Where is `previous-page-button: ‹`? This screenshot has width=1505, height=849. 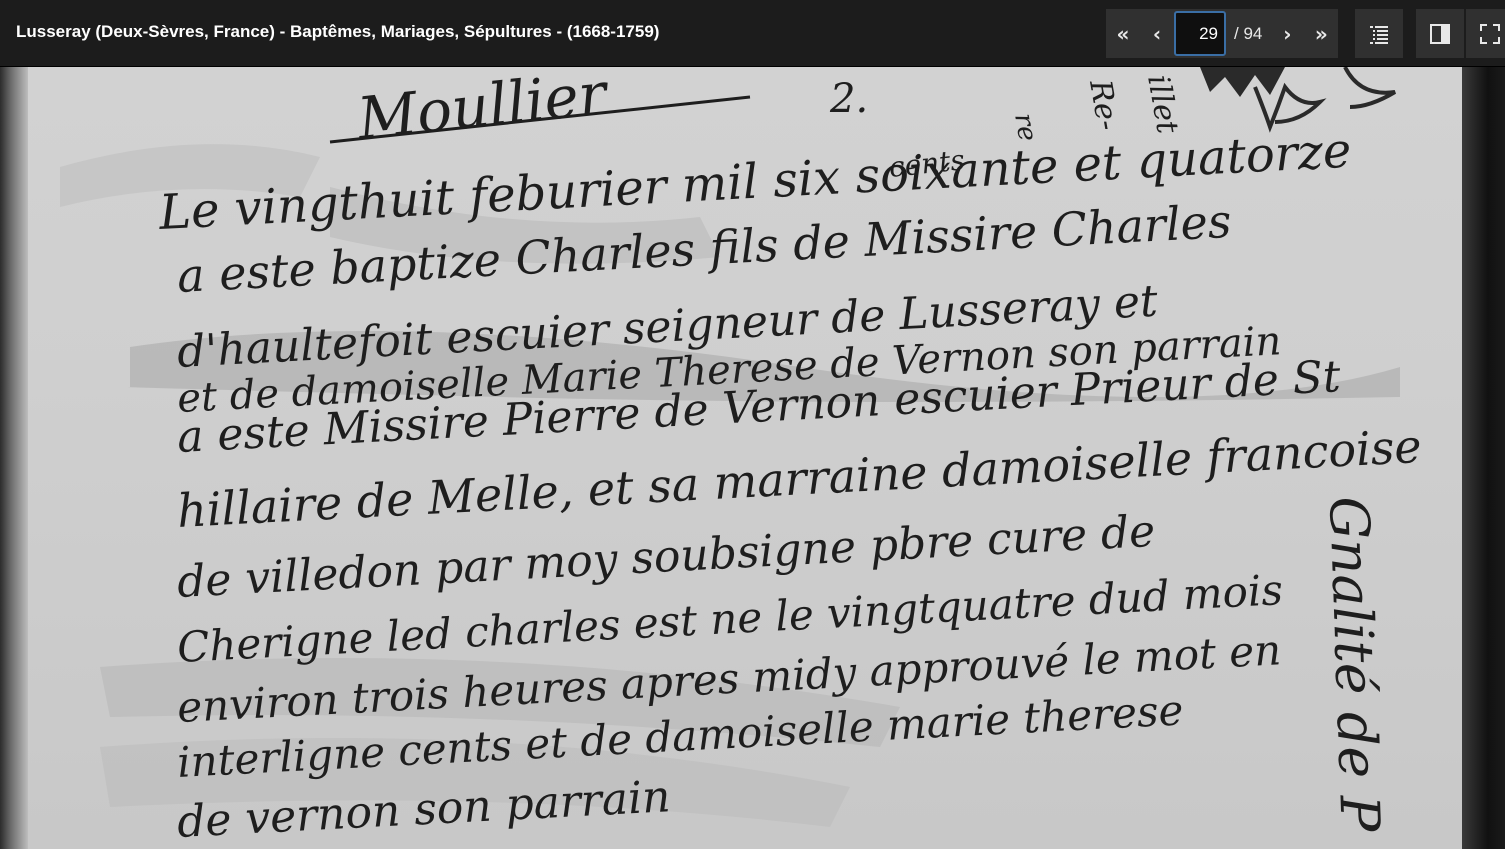
previous-page-button: ‹ is located at coordinates (1157, 33).